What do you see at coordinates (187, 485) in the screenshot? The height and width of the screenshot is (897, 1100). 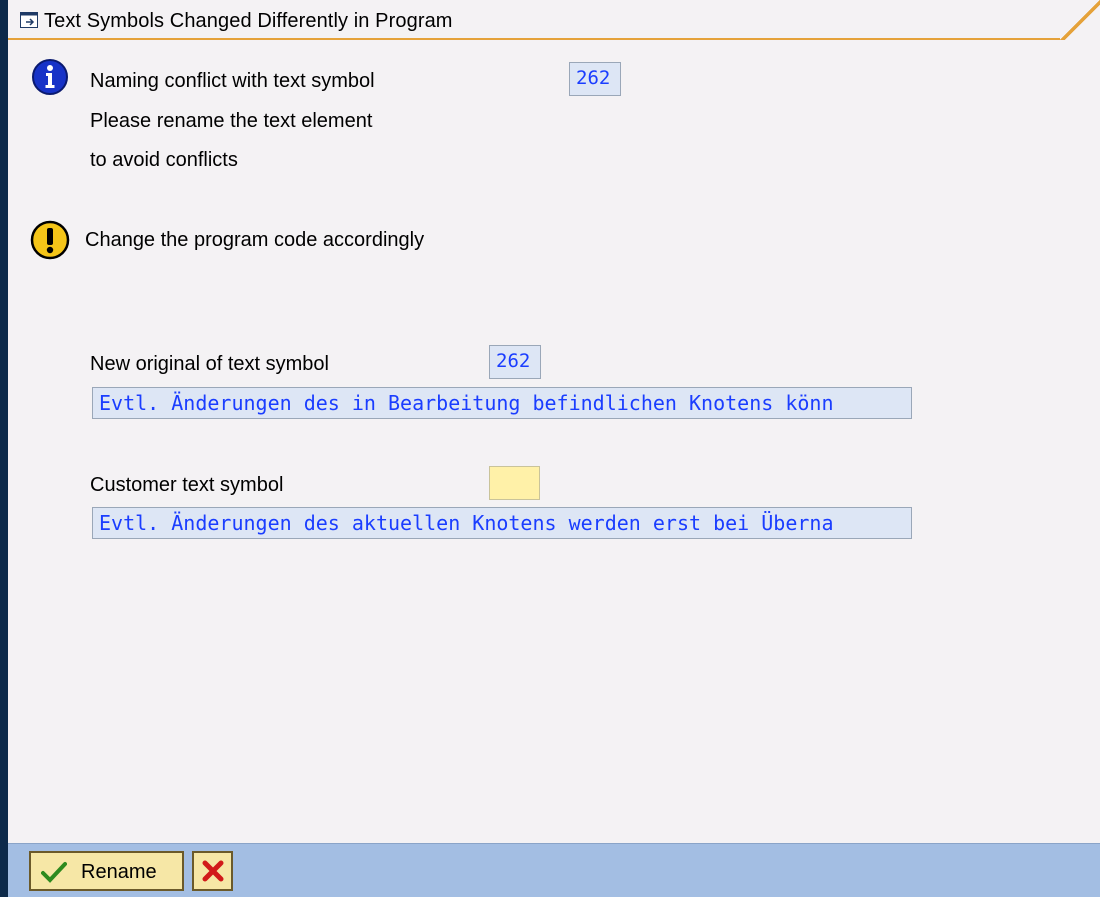 I see `customer-symbol-label: Customer text symbol` at bounding box center [187, 485].